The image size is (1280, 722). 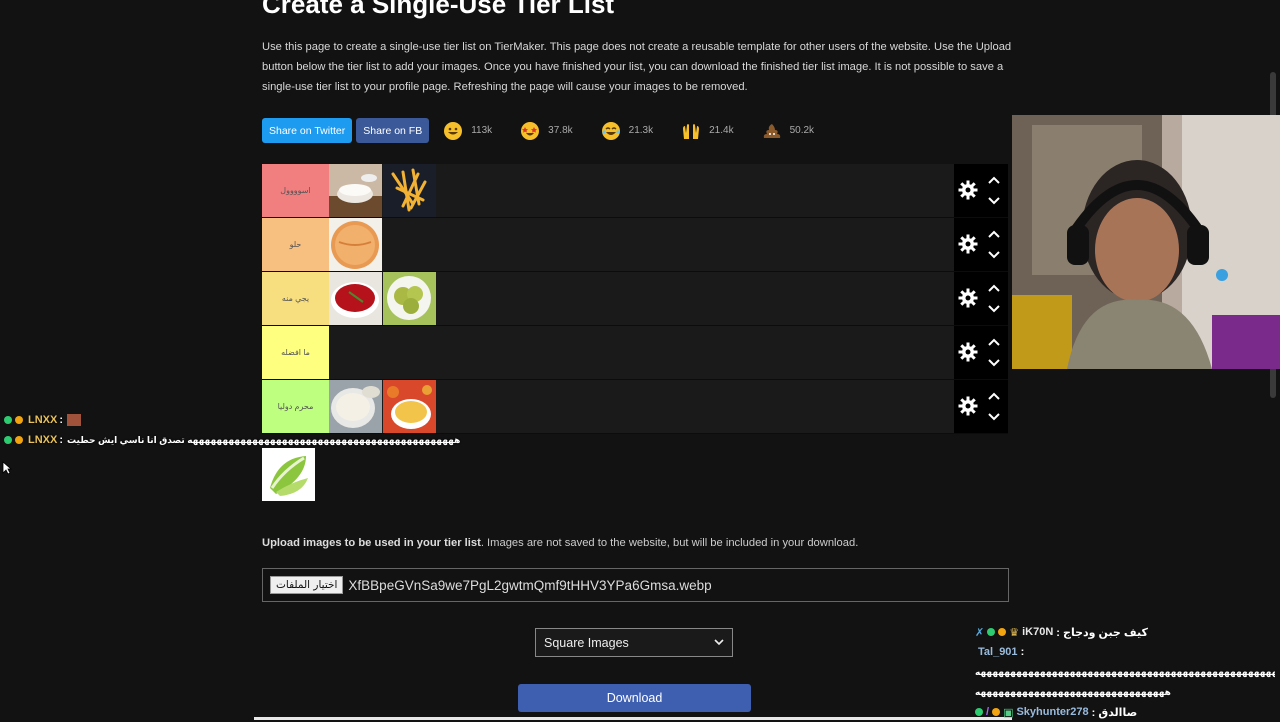 I want to click on share-facebook-button: Share on FB, so click(x=393, y=130).